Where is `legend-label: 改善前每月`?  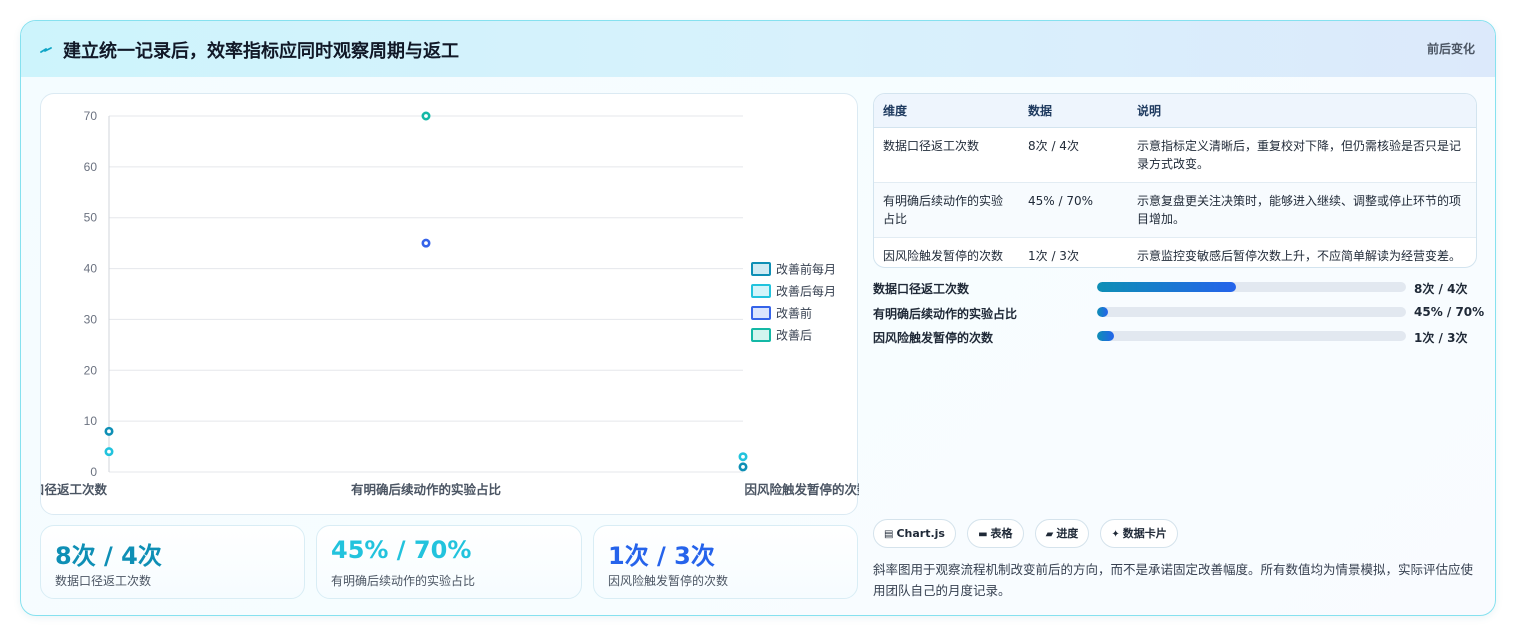 legend-label: 改善前每月 is located at coordinates (806, 269).